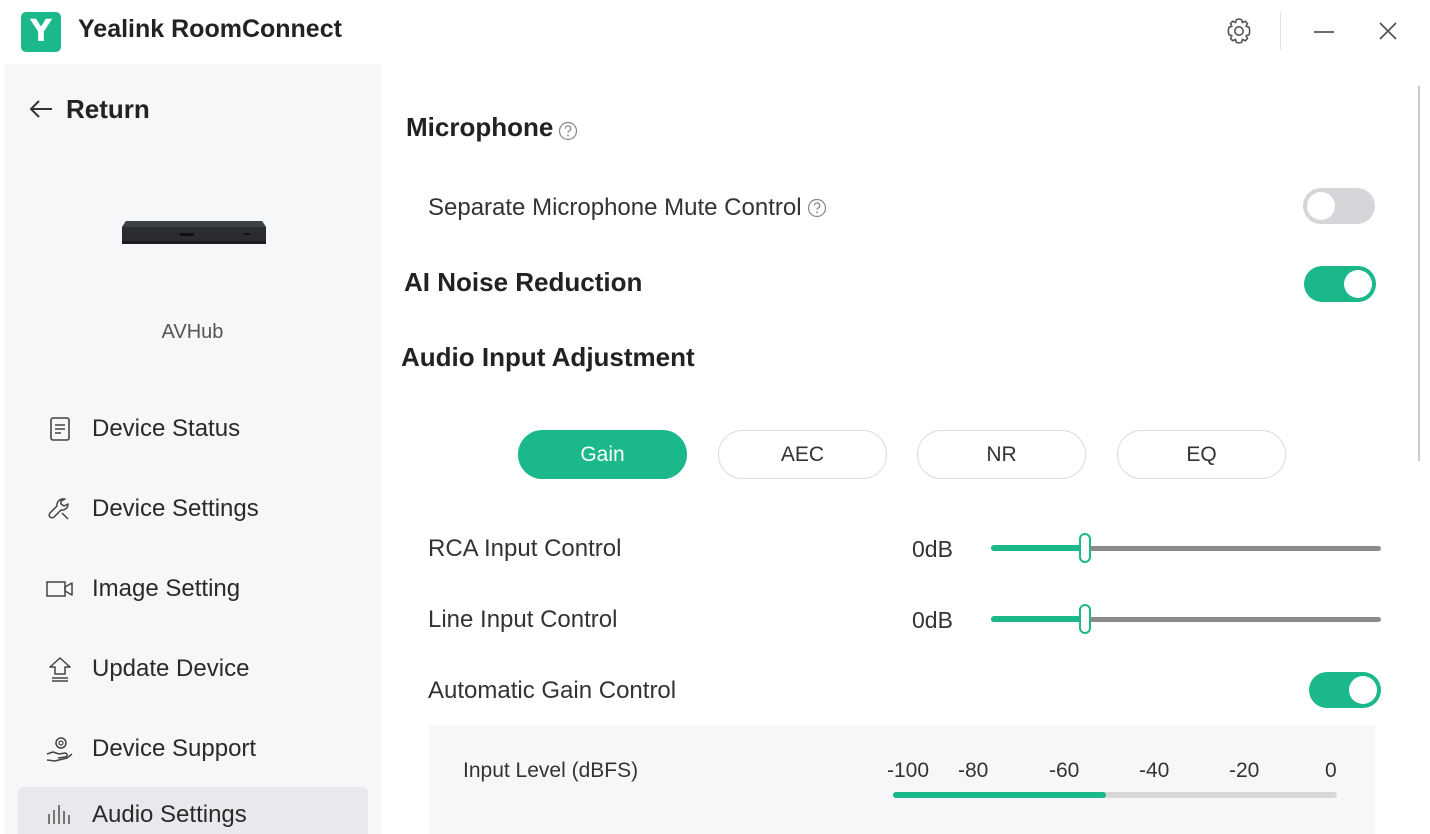  What do you see at coordinates (166, 588) in the screenshot?
I see `sidebar-item-label: Image Setting` at bounding box center [166, 588].